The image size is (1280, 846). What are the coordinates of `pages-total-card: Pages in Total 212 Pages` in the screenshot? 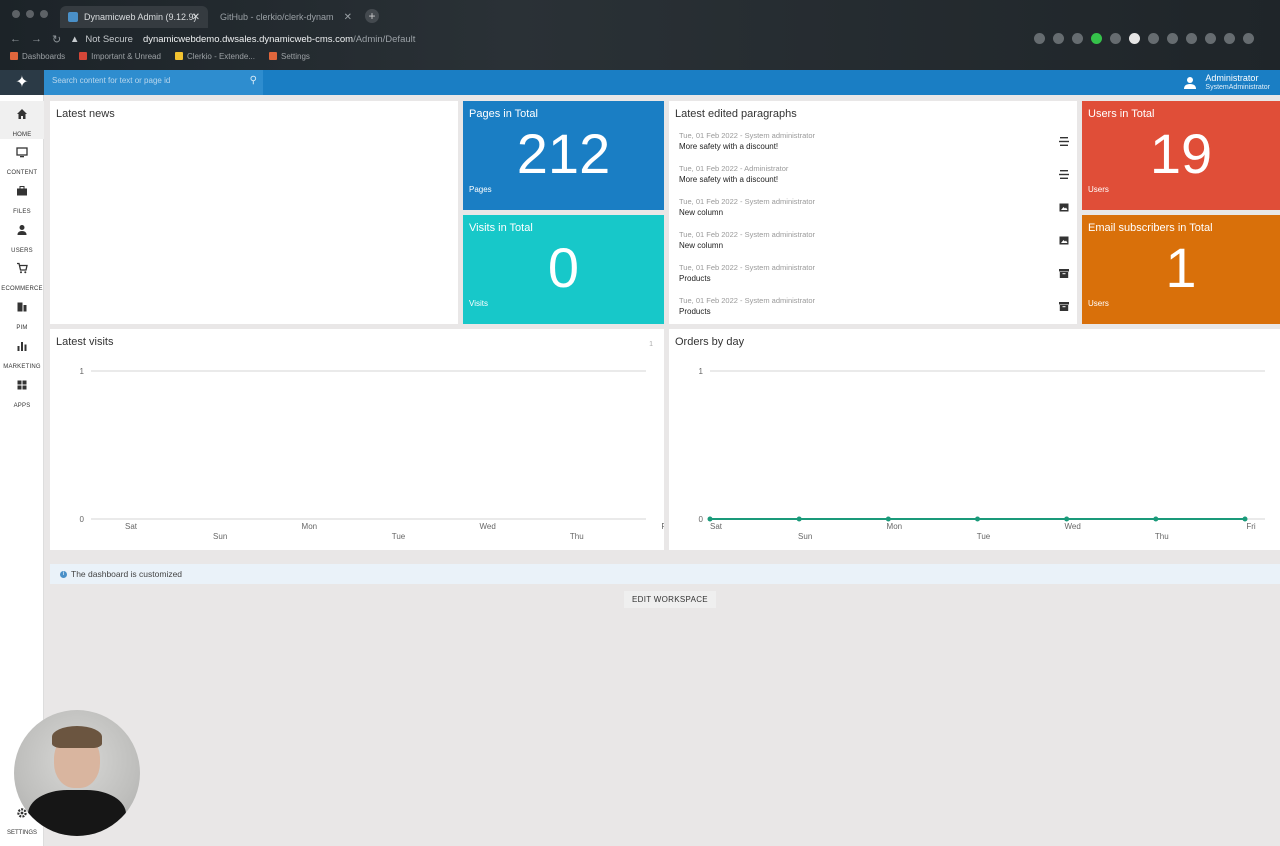 It's located at (563, 155).